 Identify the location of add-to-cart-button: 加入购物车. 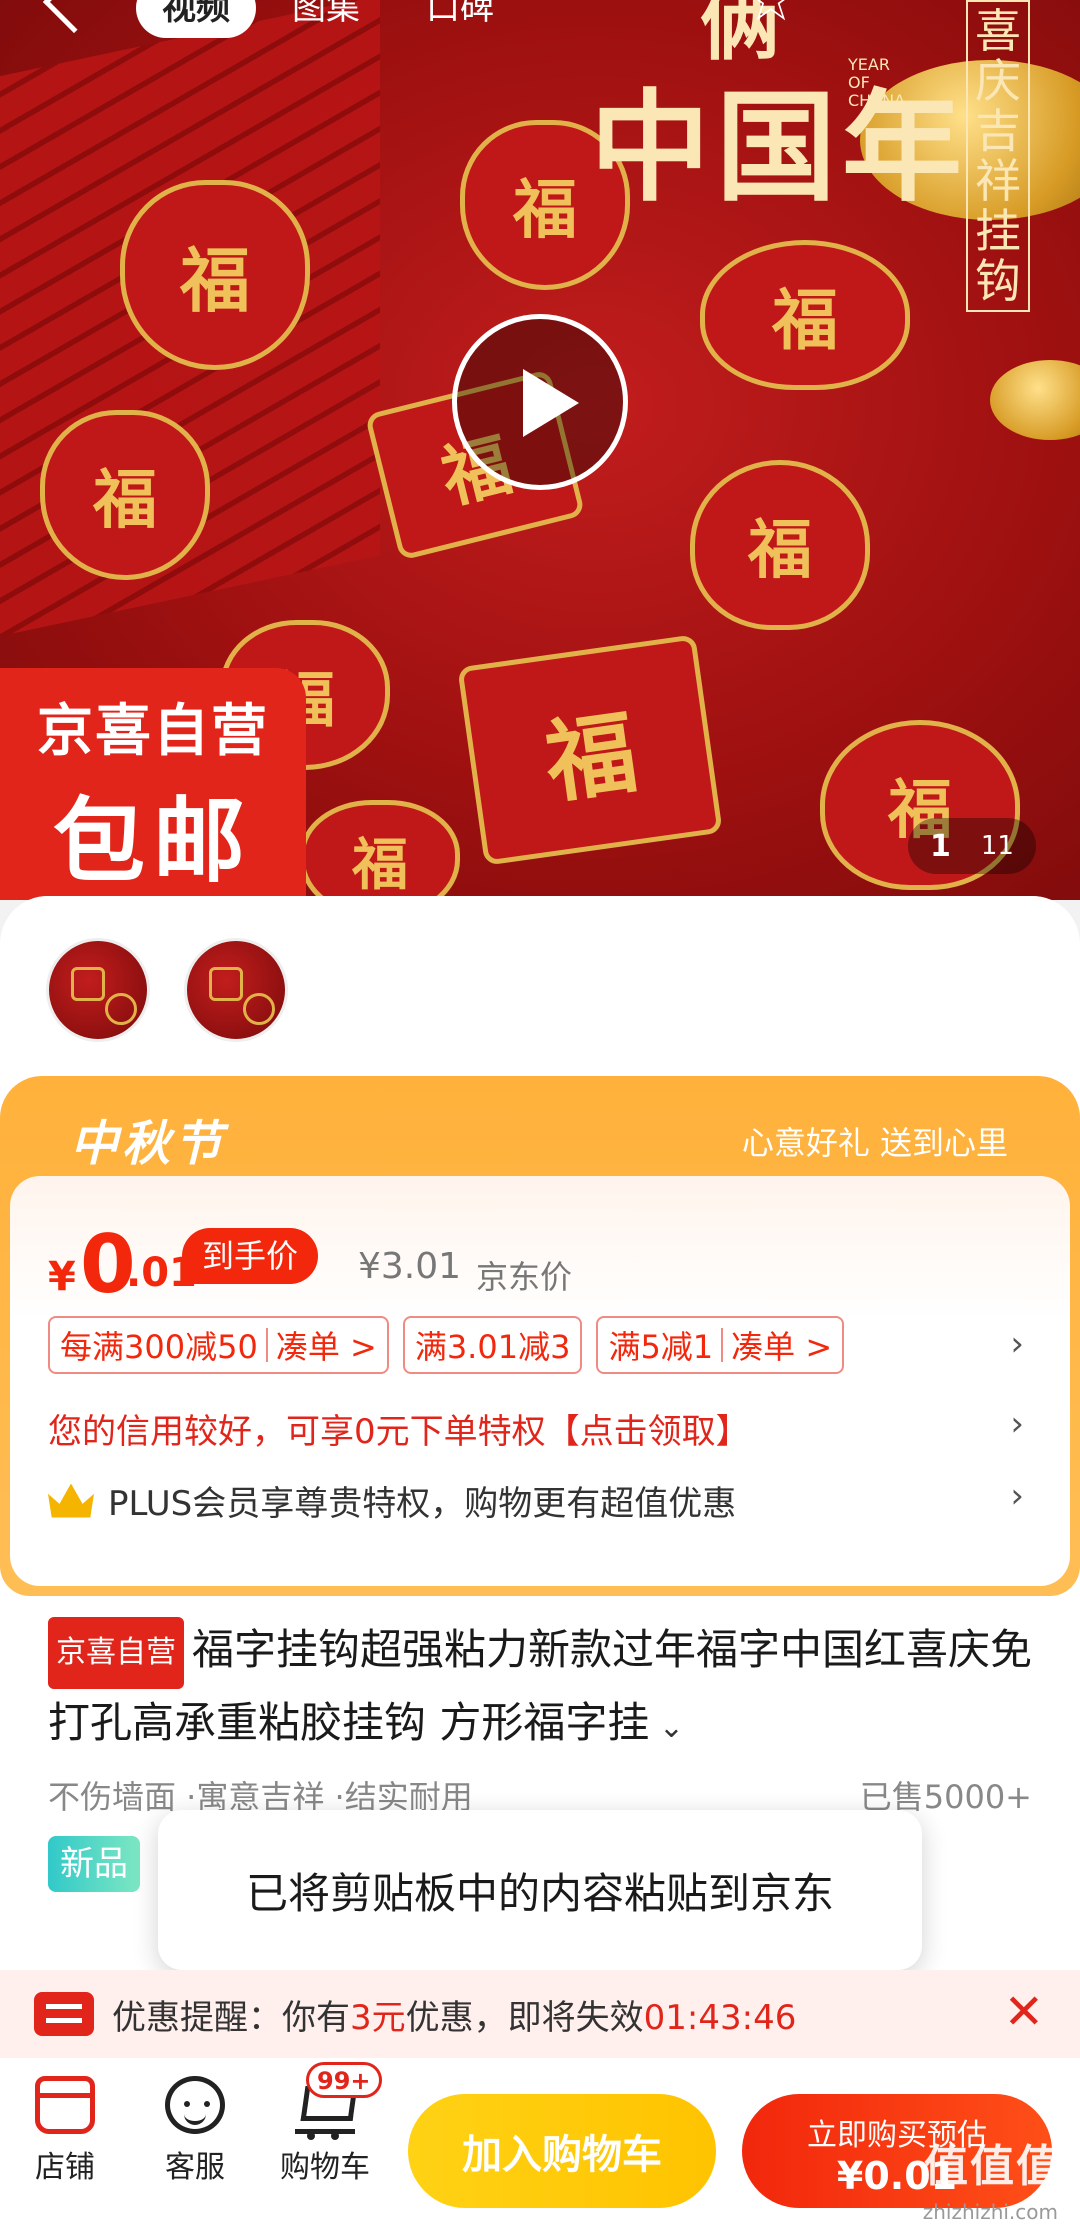
(562, 2151).